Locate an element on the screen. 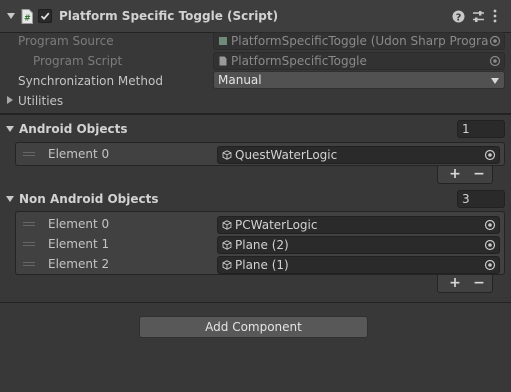 The width and height of the screenshot is (511, 392). non-android-element-1-value: Plane (2) is located at coordinates (262, 245).